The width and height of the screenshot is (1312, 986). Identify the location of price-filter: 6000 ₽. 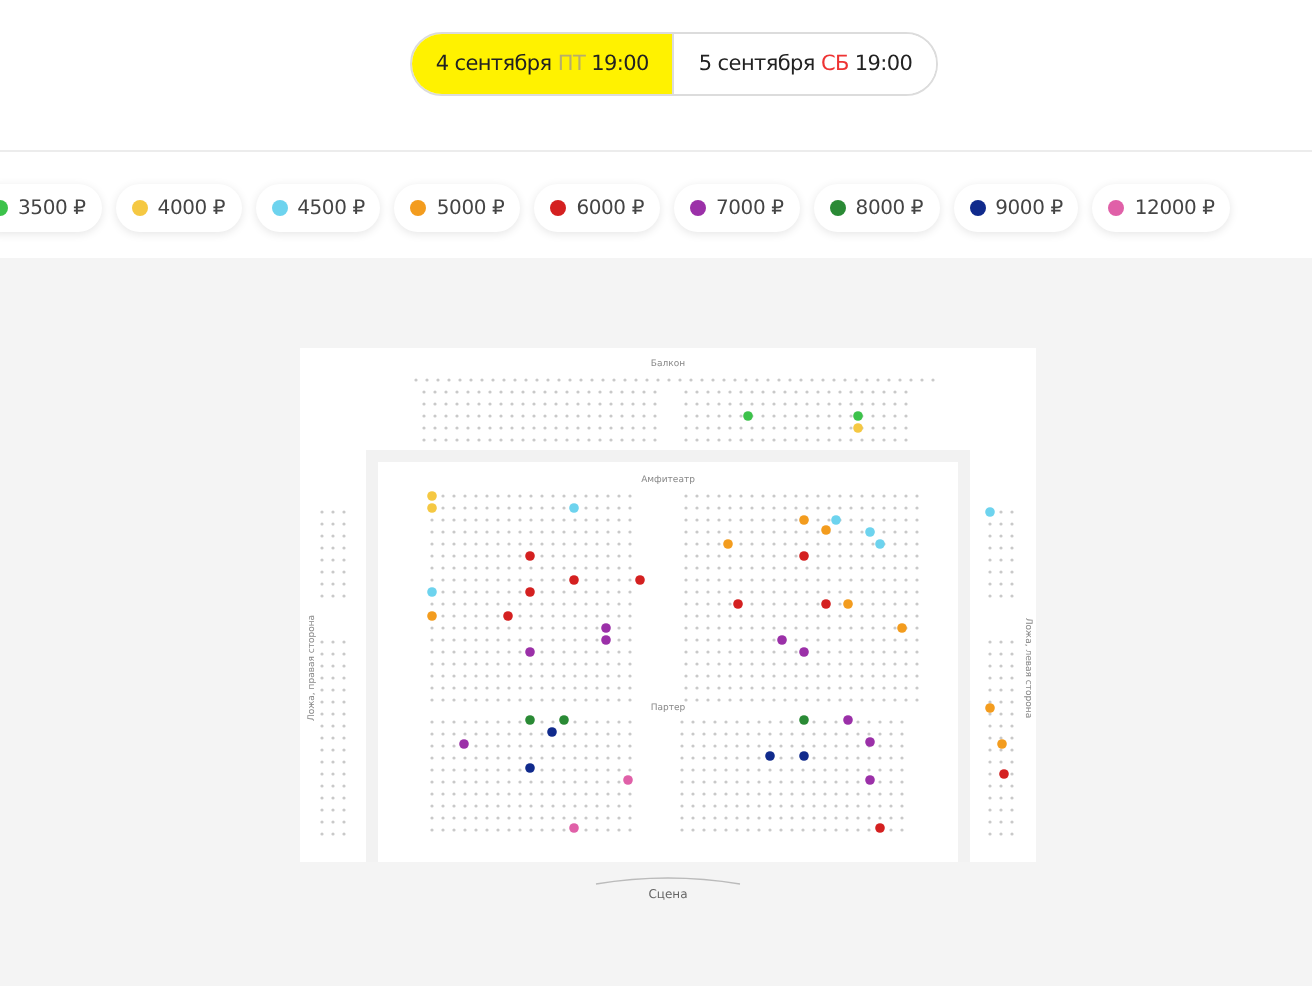
(597, 208).